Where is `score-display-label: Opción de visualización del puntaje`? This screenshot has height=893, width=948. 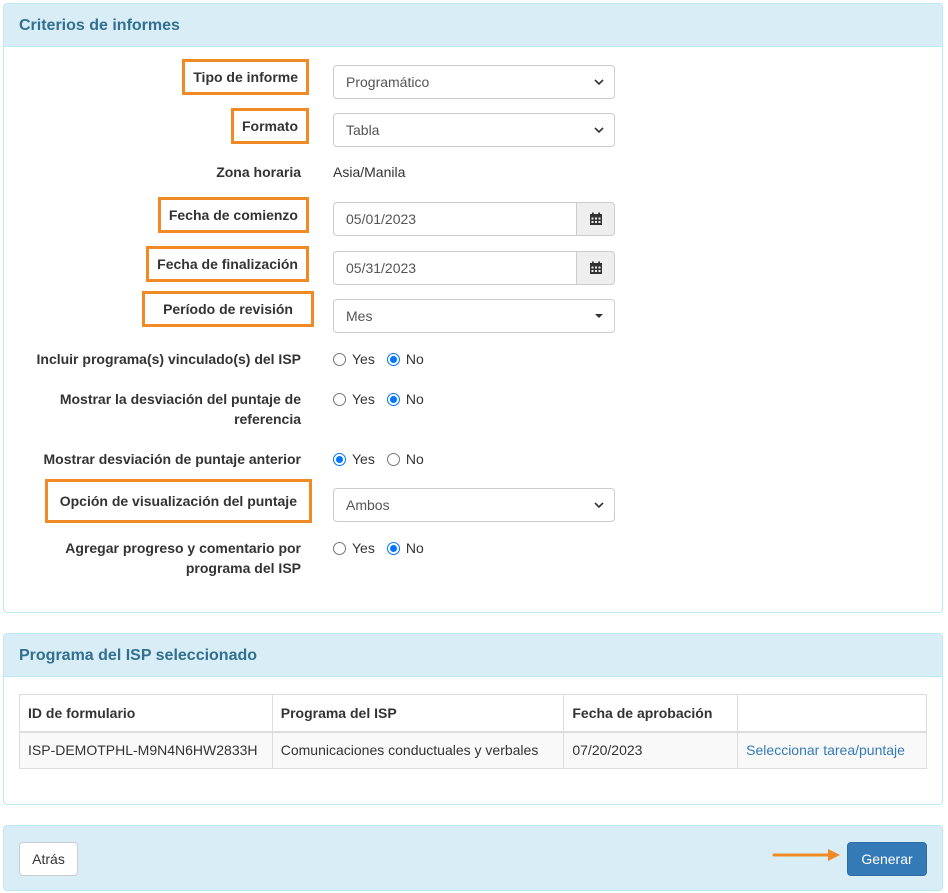 score-display-label: Opción de visualización del puntaje is located at coordinates (178, 501).